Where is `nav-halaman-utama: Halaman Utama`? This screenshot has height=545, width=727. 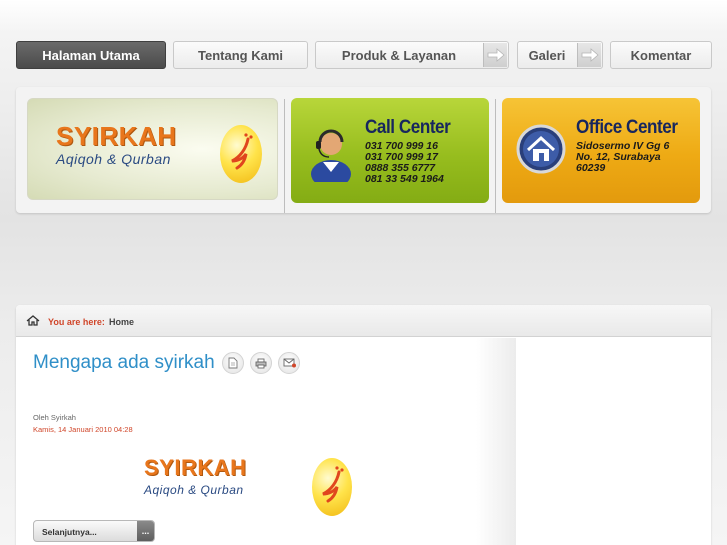
nav-halaman-utama: Halaman Utama is located at coordinates (91, 55).